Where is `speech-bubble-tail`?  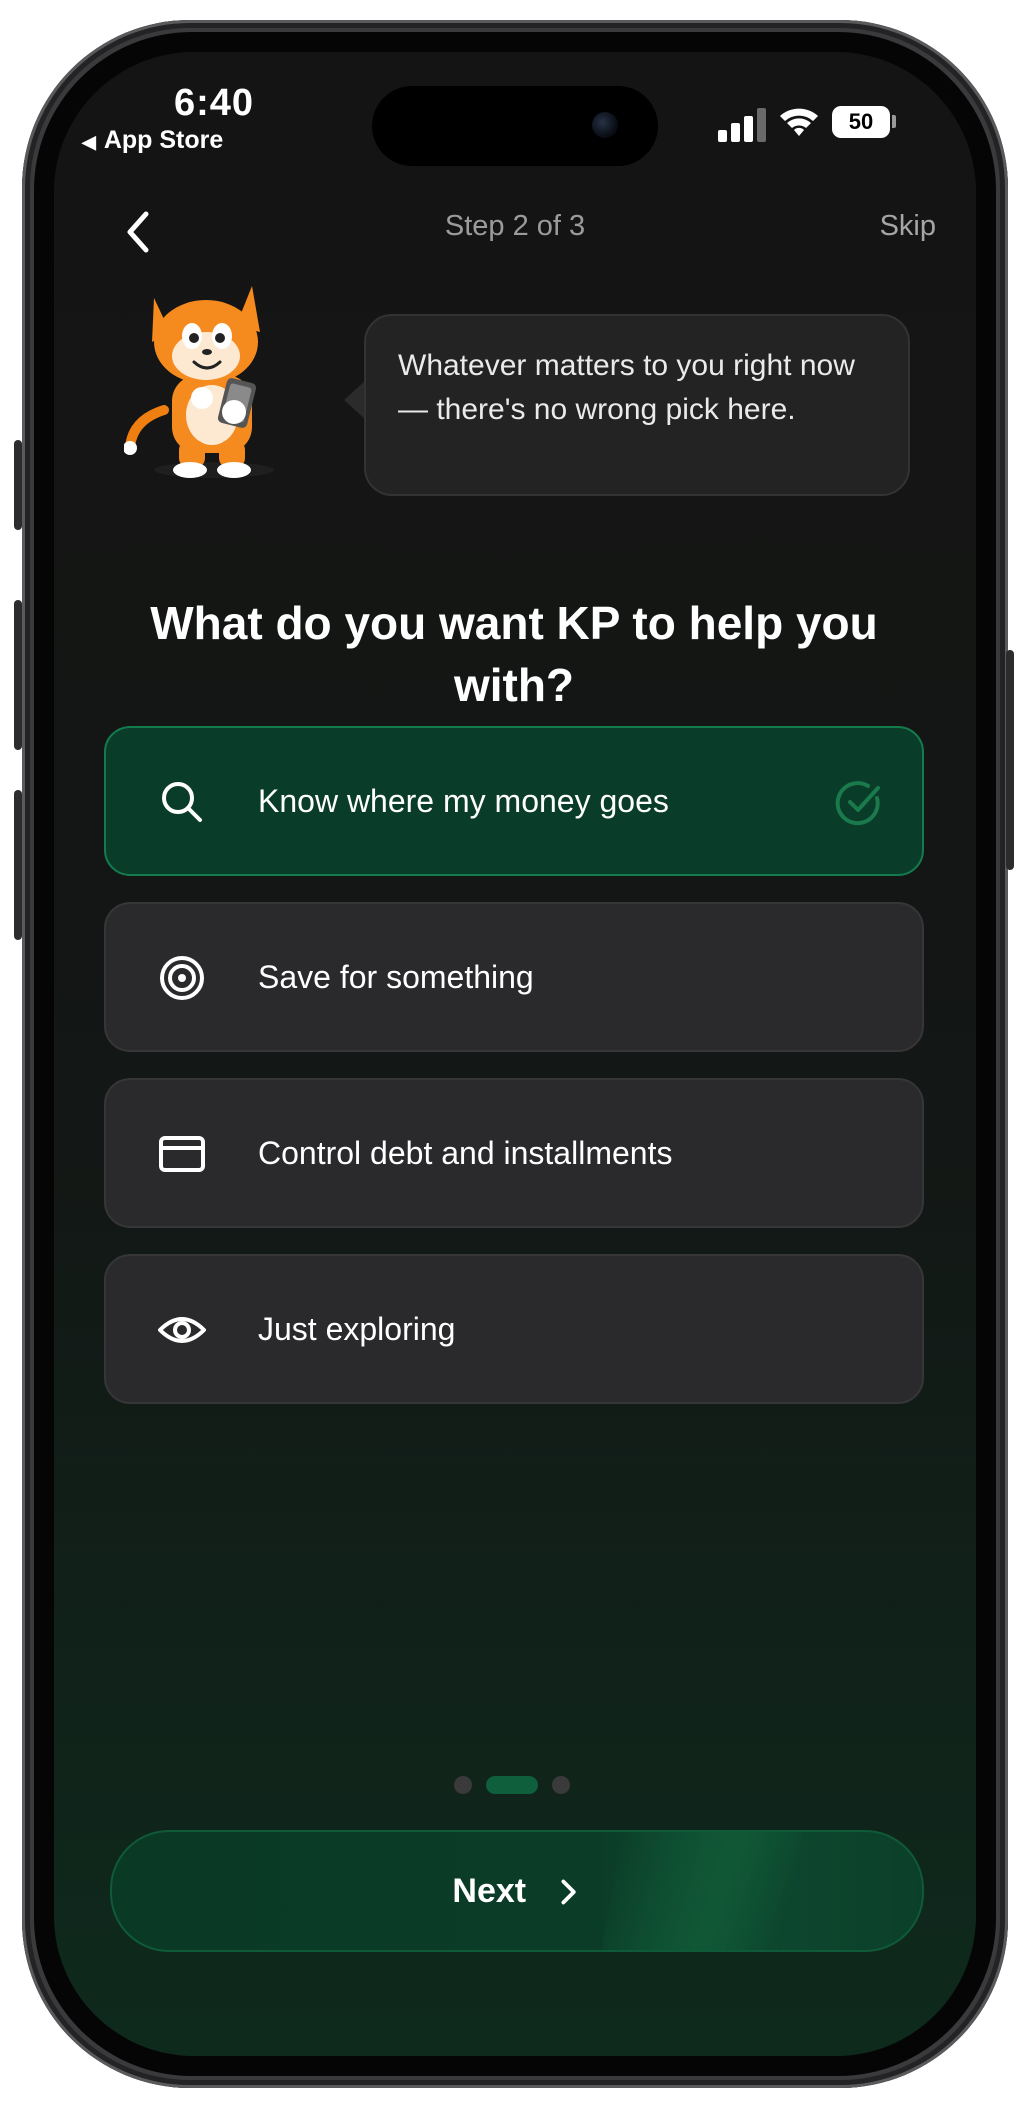 speech-bubble-tail is located at coordinates (355, 400).